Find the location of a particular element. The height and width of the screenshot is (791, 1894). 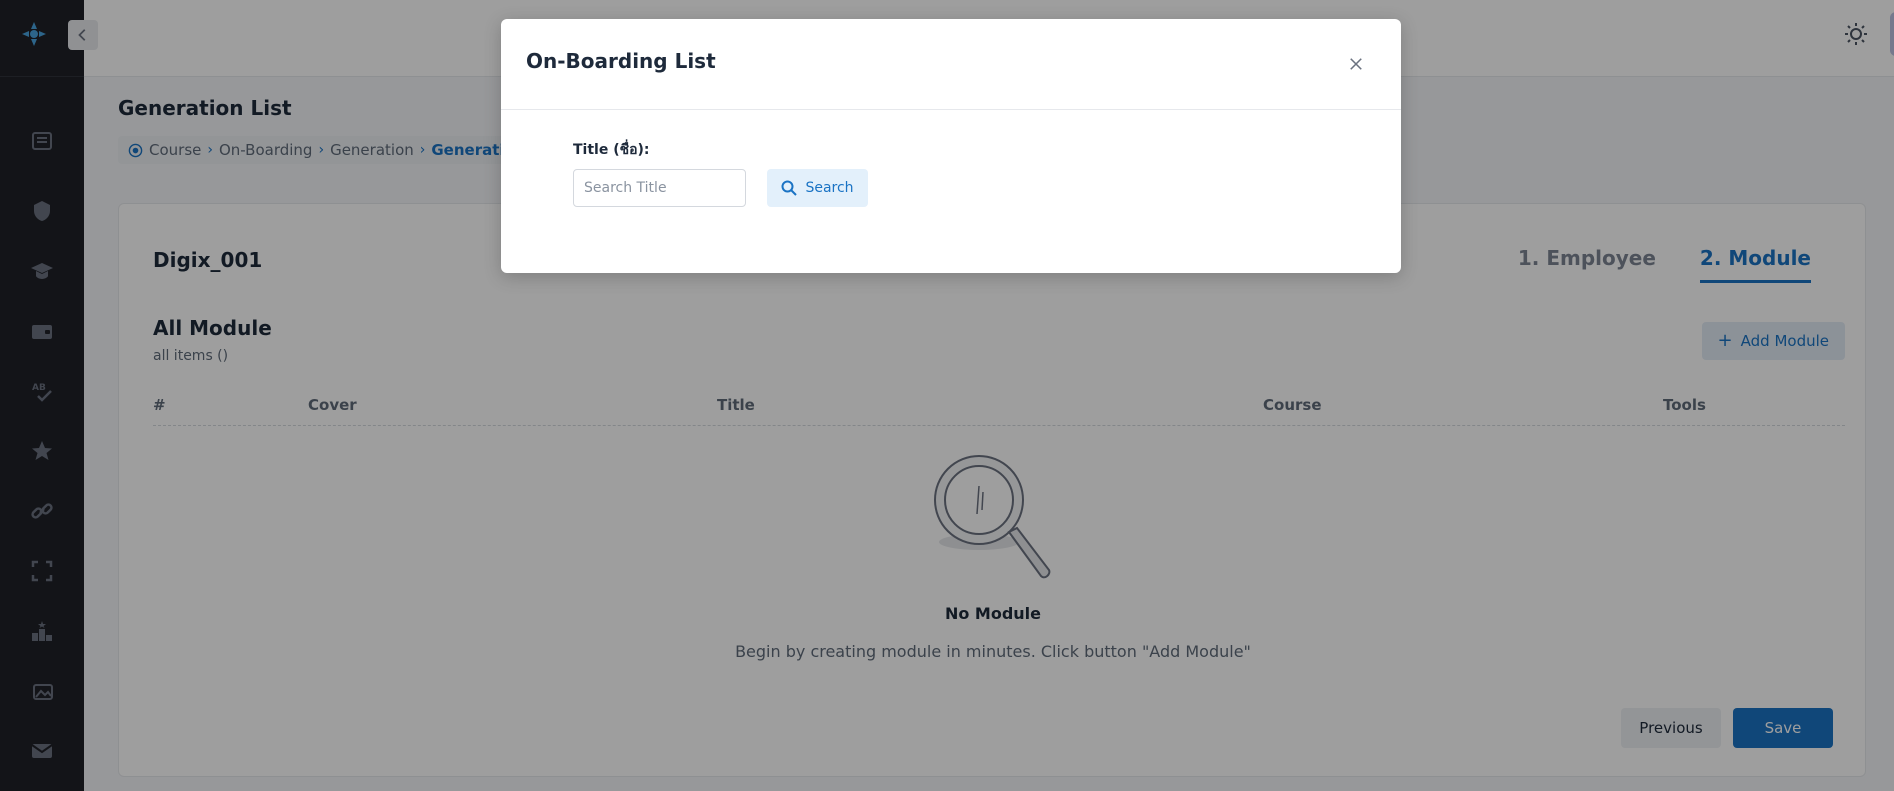

search-icon is located at coordinates (789, 188).